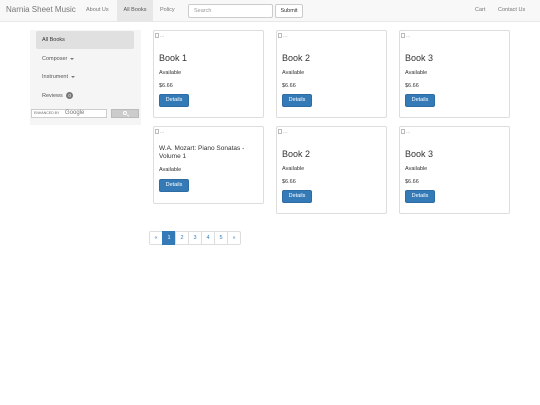 Image resolution: width=540 pixels, height=405 pixels. Describe the element at coordinates (480, 10) in the screenshot. I see `nav-cart: Cart` at that location.